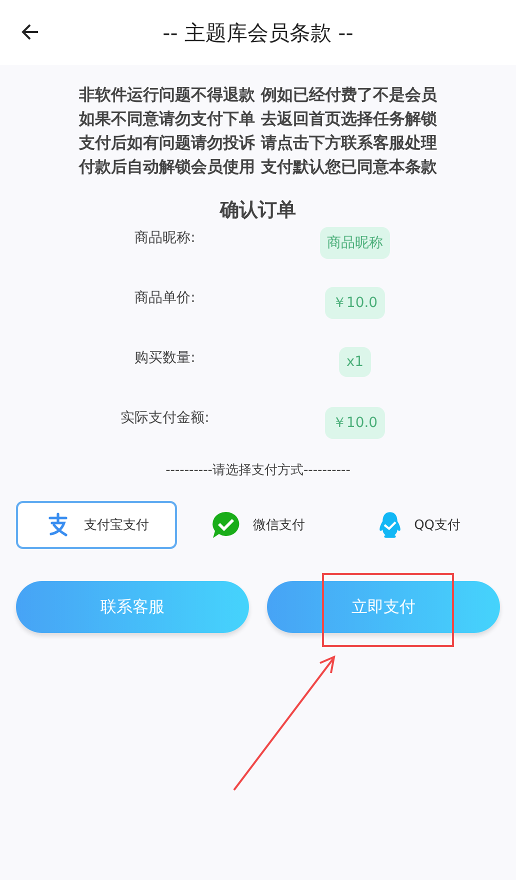 Image resolution: width=516 pixels, height=893 pixels. Describe the element at coordinates (258, 470) in the screenshot. I see `payment-prompt: ----------请选择支付方式----------` at that location.